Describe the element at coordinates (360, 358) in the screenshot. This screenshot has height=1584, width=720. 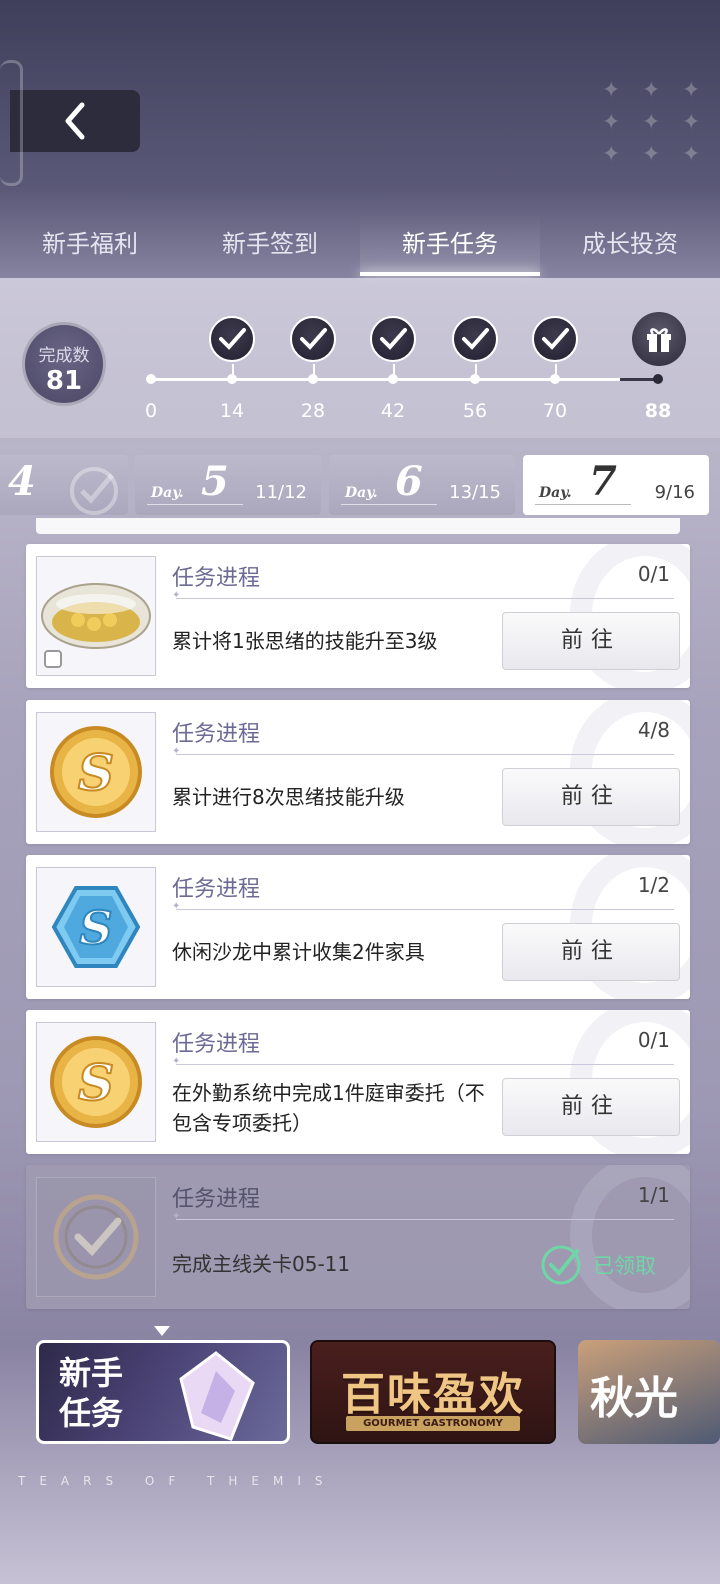
I see `completion-progress: 完成数 81 0 14 28 42 56 70 88` at that location.